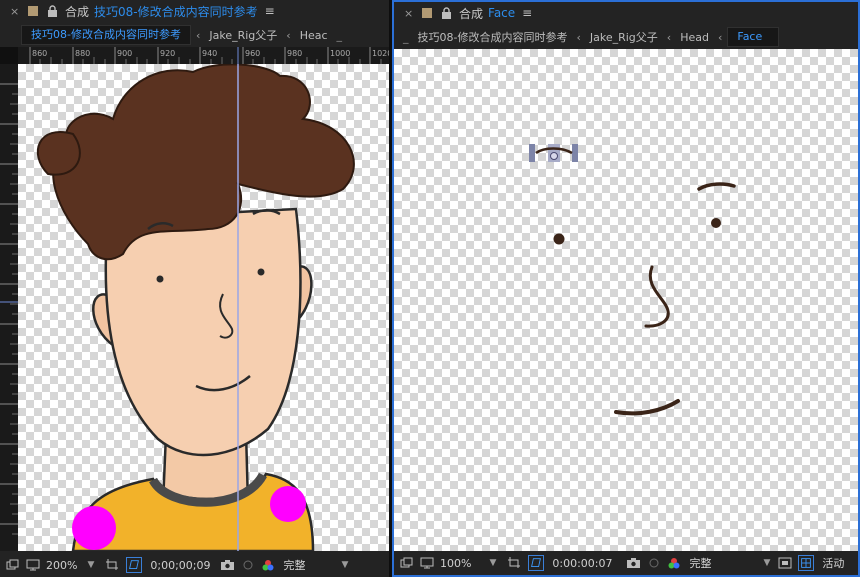  I want to click on panel-title-bar: × 合成 技巧08-修改合成内容同时参考 ≡, so click(194, 11).